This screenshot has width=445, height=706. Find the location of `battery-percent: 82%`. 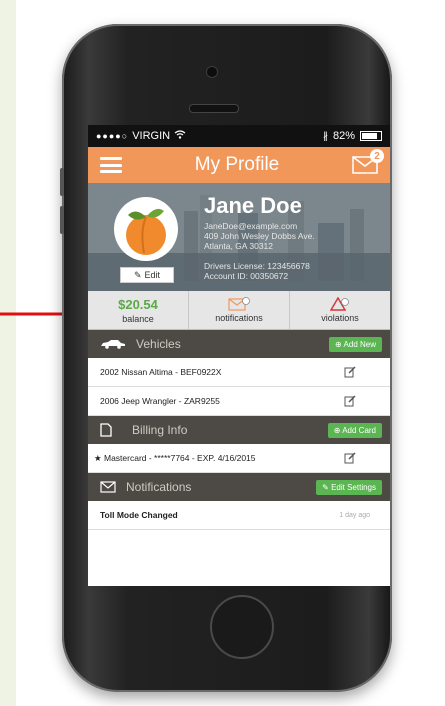

battery-percent: 82% is located at coordinates (343, 136).